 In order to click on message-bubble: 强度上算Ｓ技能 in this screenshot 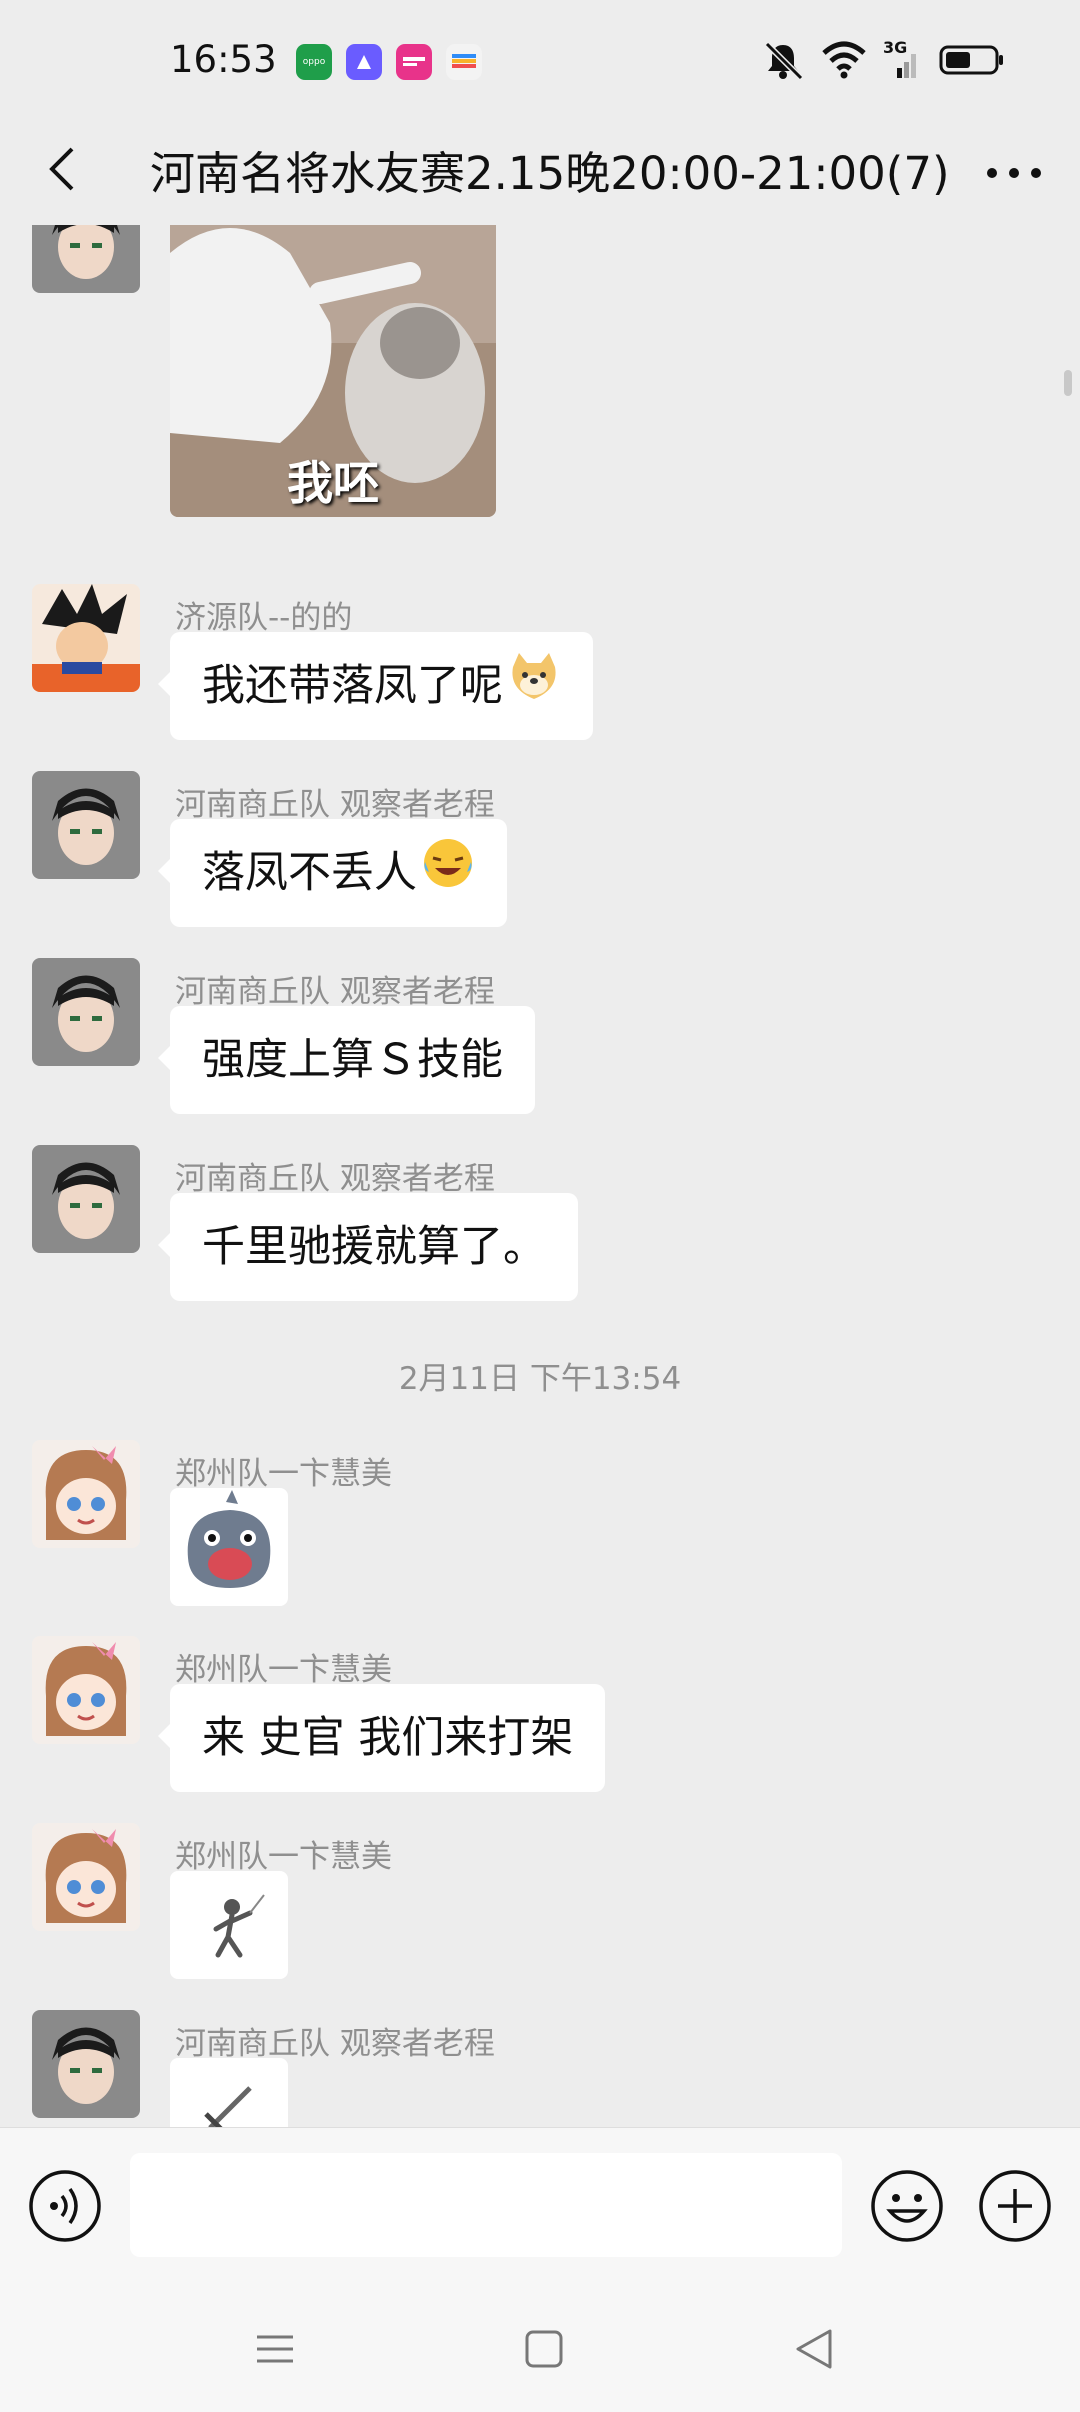, I will do `click(346, 1060)`.